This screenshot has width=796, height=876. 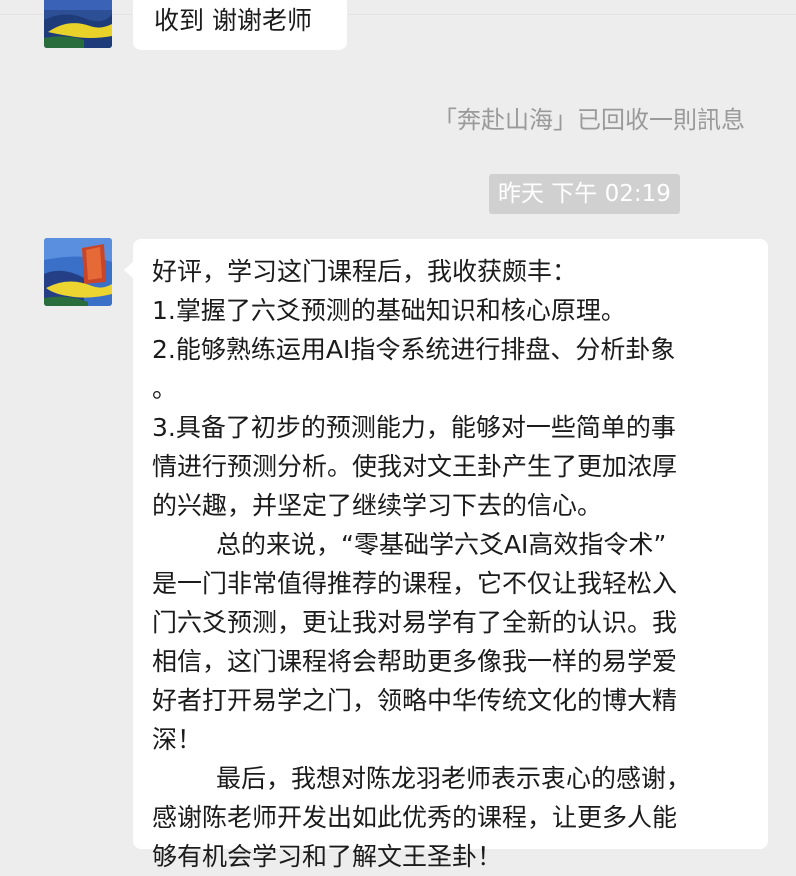 What do you see at coordinates (441, 544) in the screenshot?
I see `message-line: 总的来说，“零基础学六爻AI高效指令术”` at bounding box center [441, 544].